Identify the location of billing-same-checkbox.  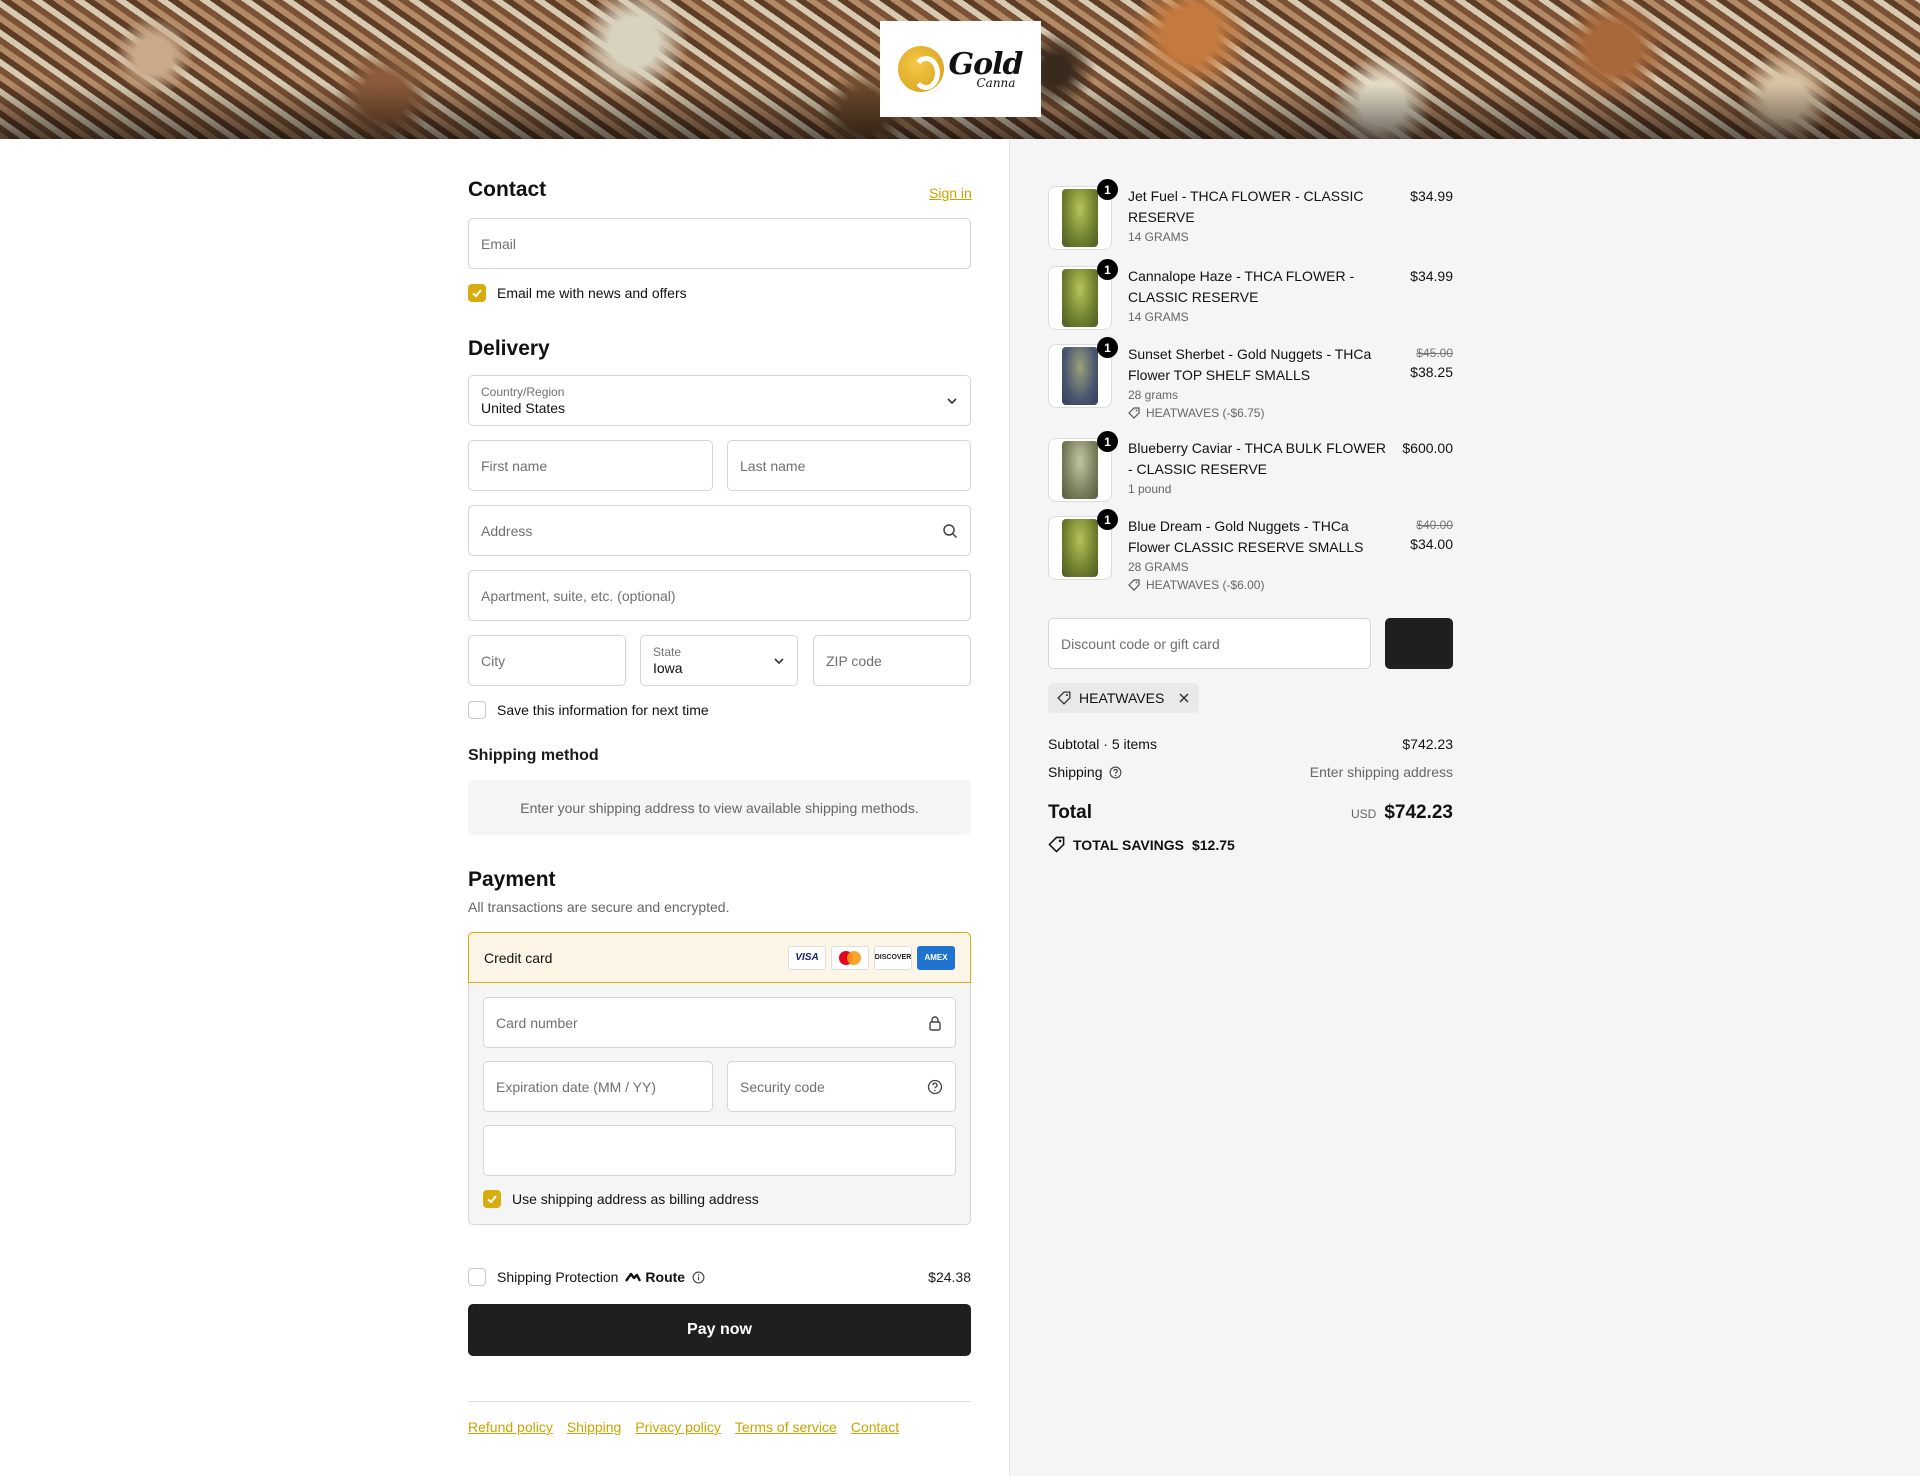
(492, 1199).